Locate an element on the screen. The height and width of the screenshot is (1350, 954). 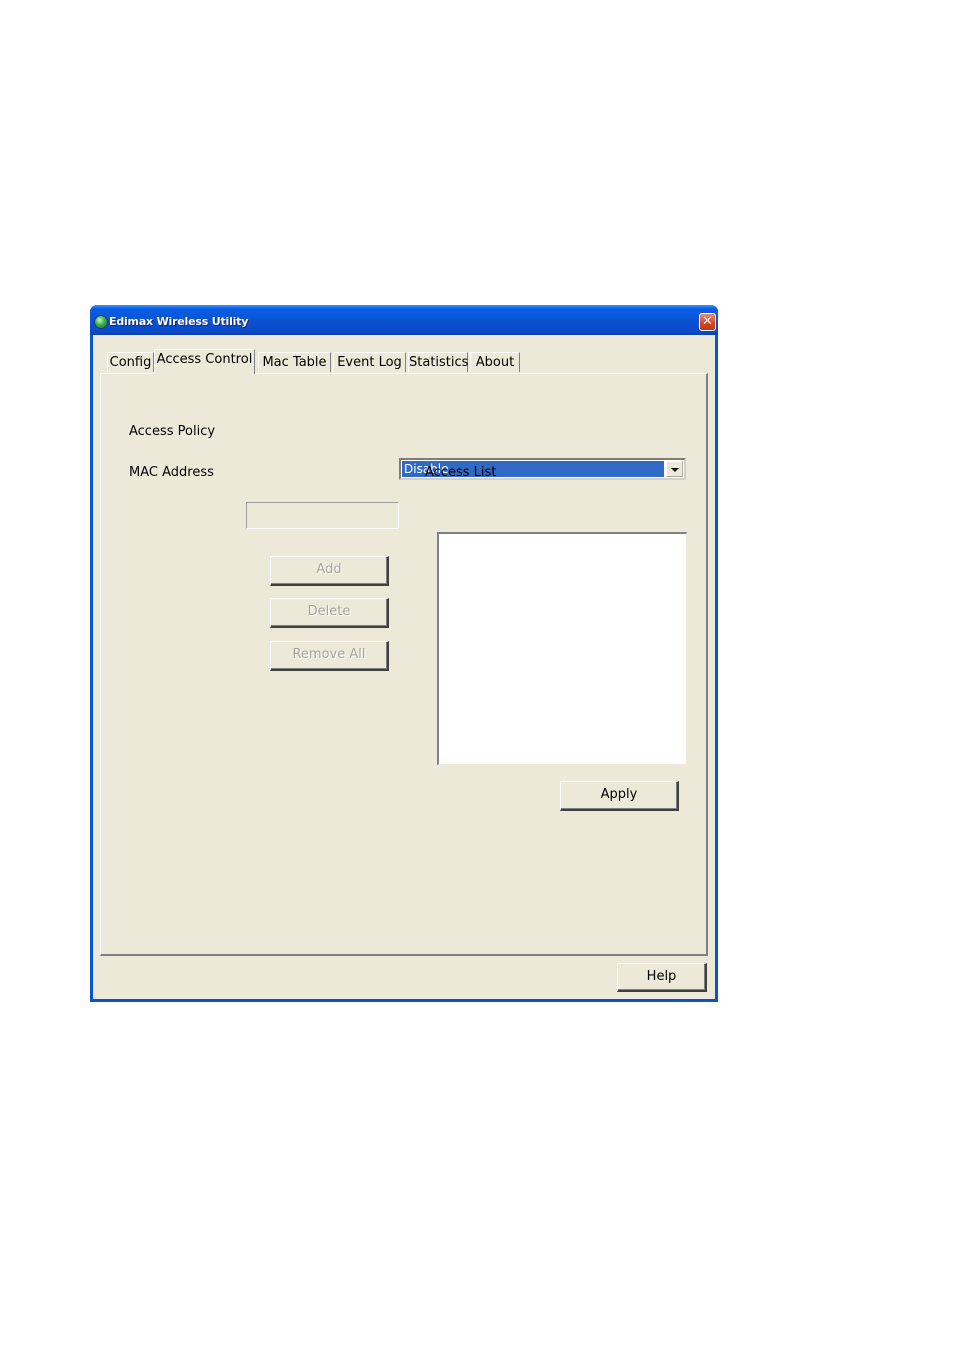
mac-address-input is located at coordinates (322, 515).